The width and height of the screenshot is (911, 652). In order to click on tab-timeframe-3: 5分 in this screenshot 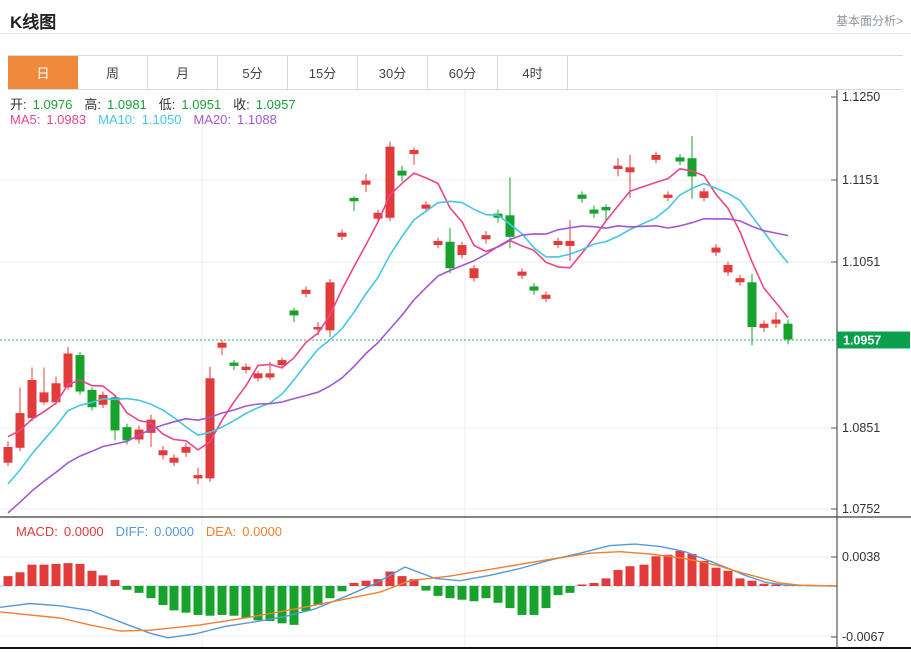, I will do `click(253, 72)`.